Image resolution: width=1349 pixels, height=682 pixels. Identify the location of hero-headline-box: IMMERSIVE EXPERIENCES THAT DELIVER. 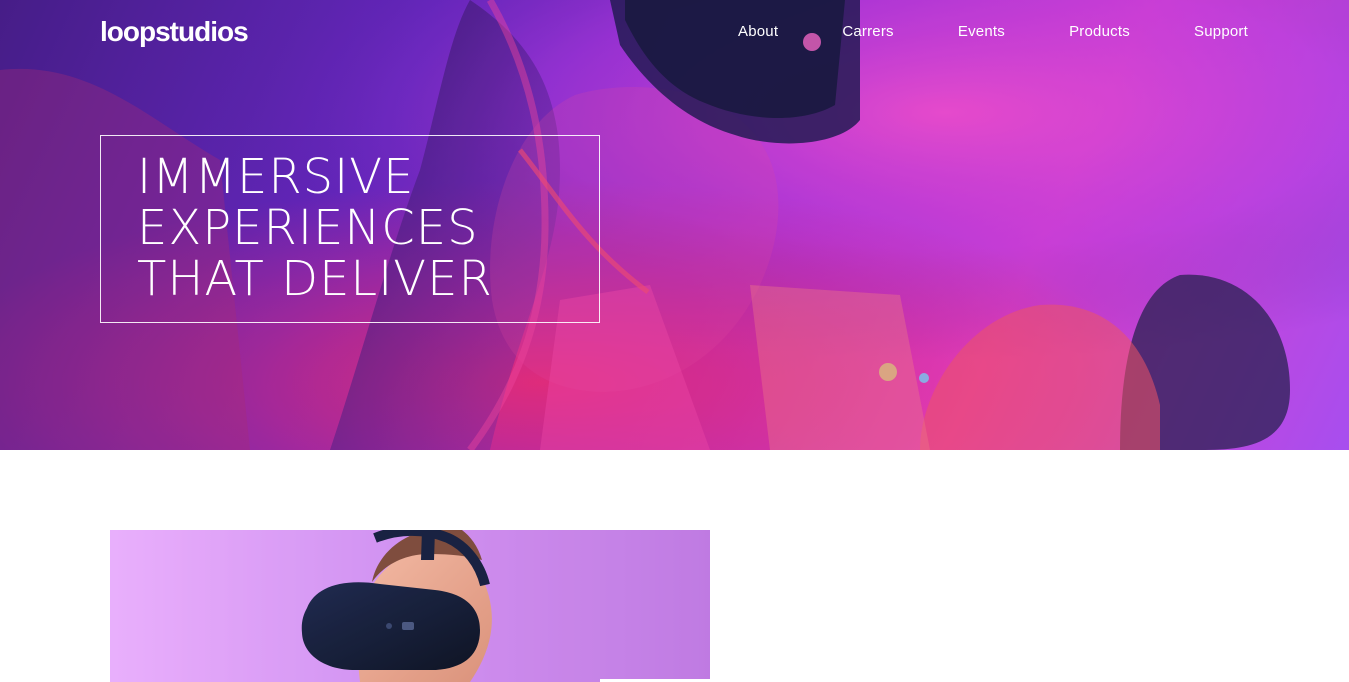
(350, 229).